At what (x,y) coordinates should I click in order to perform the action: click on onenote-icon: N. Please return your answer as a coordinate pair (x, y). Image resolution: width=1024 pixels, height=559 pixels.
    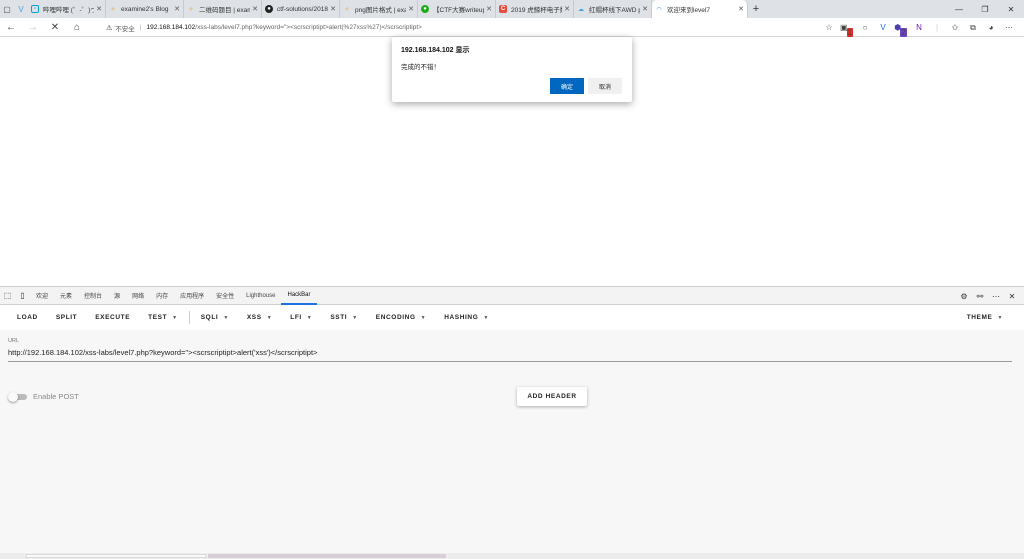
    Looking at the image, I should click on (919, 27).